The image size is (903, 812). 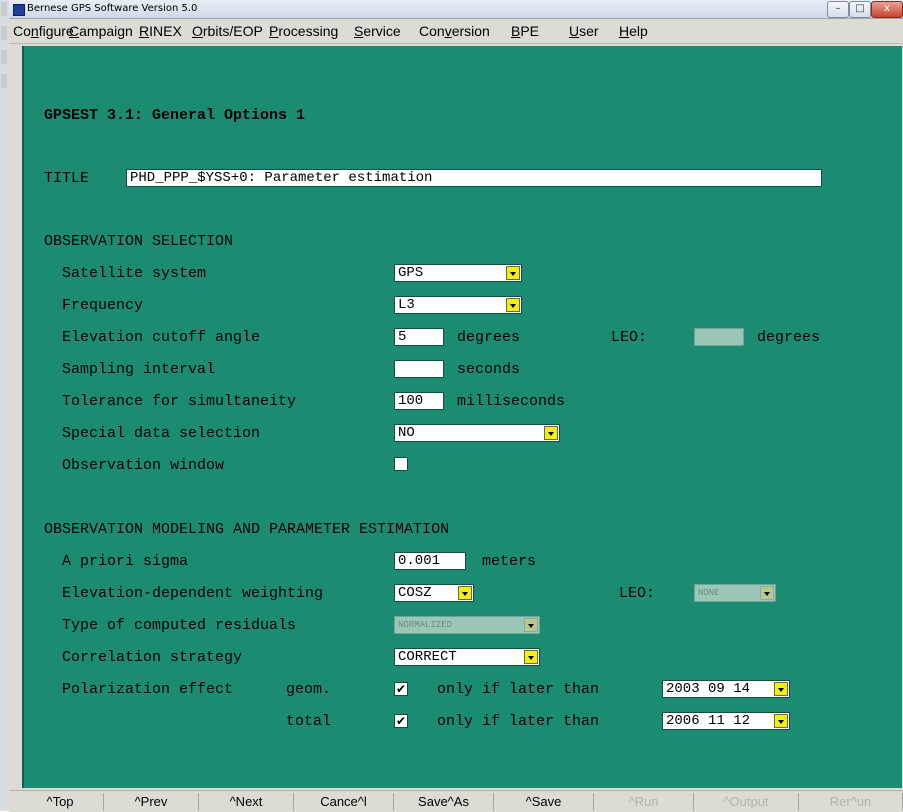 What do you see at coordinates (179, 401) in the screenshot?
I see `tolerance-label: Tolerance for simultaneity` at bounding box center [179, 401].